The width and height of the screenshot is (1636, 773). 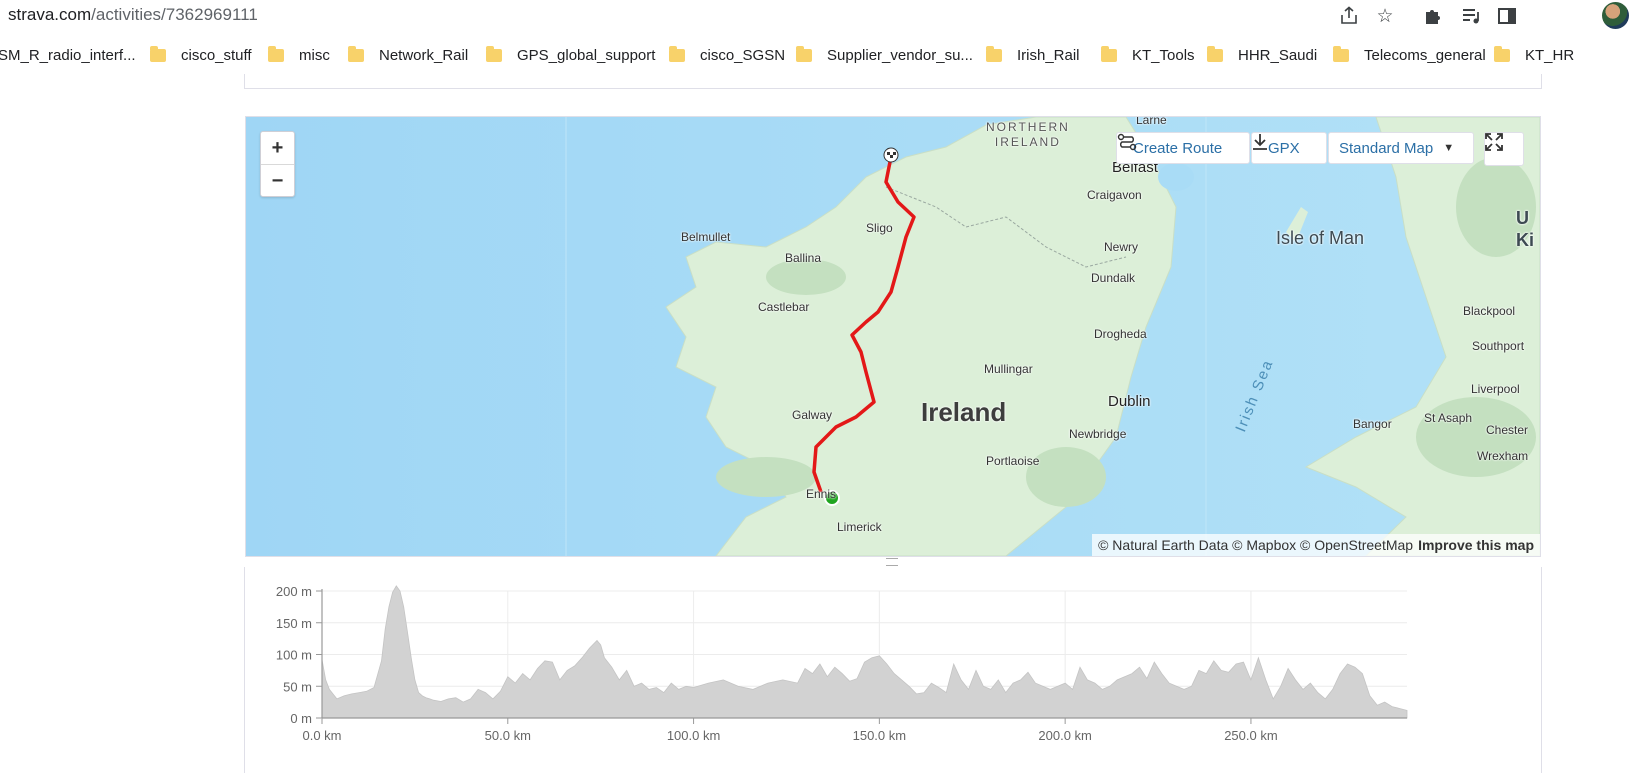 I want to click on x-tick-label: 200.0 km, so click(x=1064, y=735).